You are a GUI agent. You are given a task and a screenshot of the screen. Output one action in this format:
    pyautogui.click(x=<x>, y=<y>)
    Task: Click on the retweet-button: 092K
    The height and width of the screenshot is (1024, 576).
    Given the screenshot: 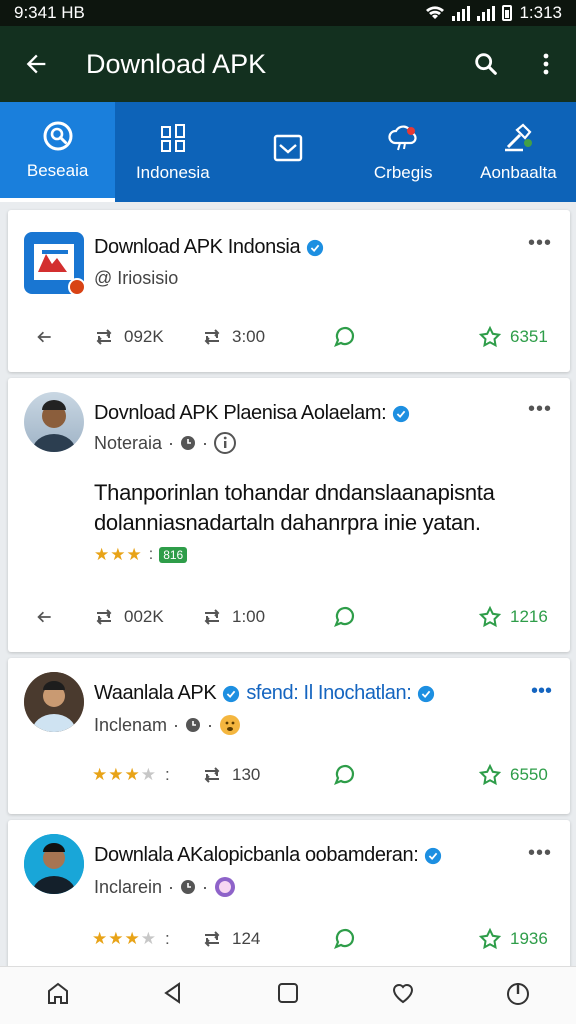 What is the action you would take?
    pyautogui.click(x=128, y=337)
    